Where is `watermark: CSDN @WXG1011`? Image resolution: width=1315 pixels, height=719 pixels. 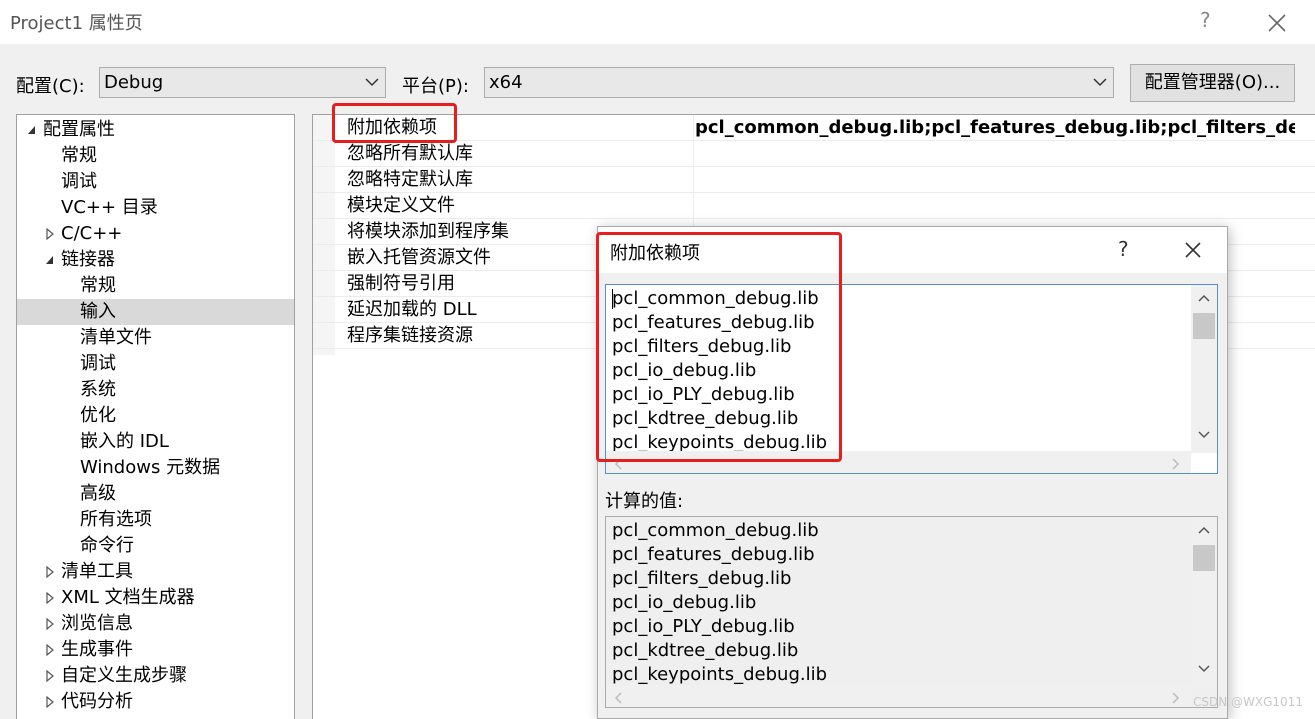
watermark: CSDN @WXG1011 is located at coordinates (1248, 702).